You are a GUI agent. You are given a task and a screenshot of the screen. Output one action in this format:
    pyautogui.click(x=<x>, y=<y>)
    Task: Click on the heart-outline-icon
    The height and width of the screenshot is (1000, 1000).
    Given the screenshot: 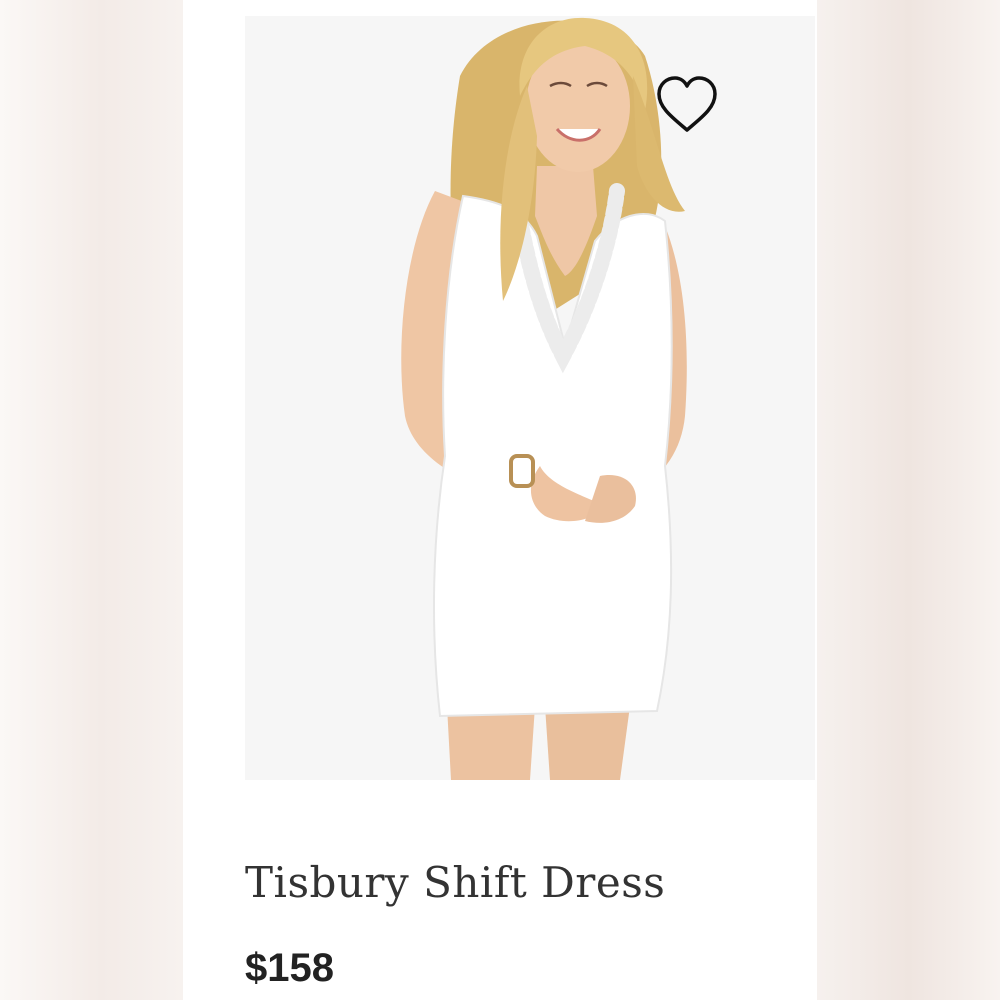 What is the action you would take?
    pyautogui.click(x=687, y=104)
    